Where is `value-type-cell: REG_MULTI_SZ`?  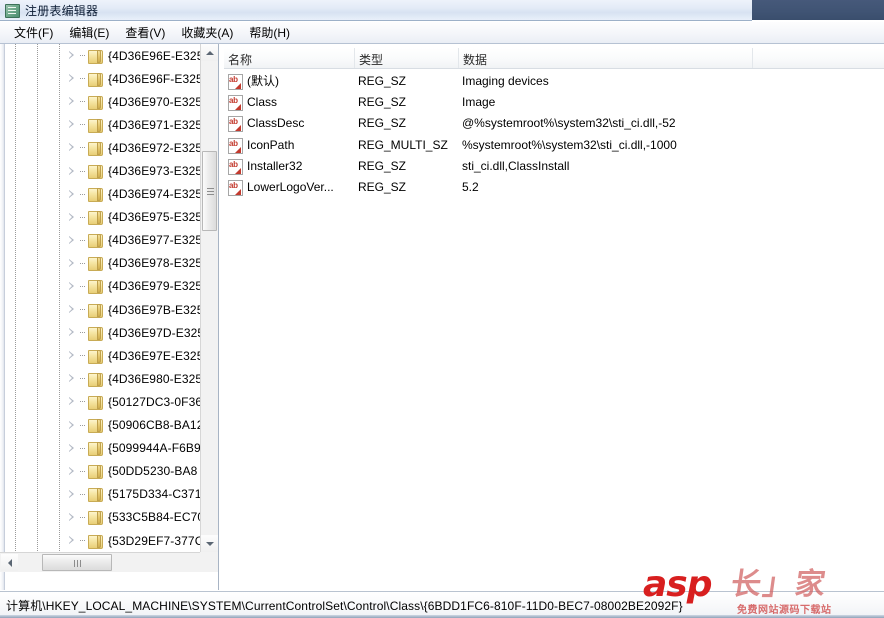 value-type-cell: REG_MULTI_SZ is located at coordinates (403, 144).